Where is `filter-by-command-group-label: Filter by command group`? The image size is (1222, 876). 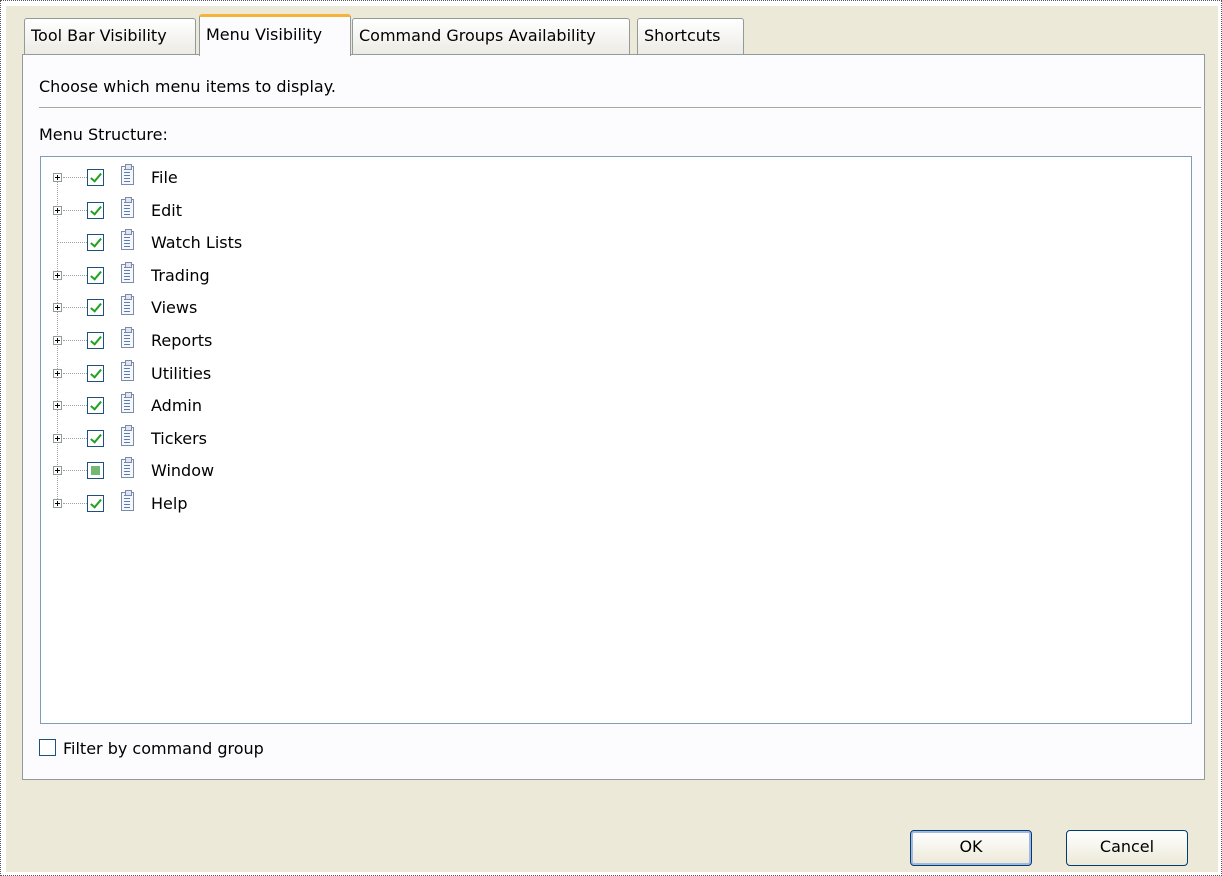
filter-by-command-group-label: Filter by command group is located at coordinates (163, 748).